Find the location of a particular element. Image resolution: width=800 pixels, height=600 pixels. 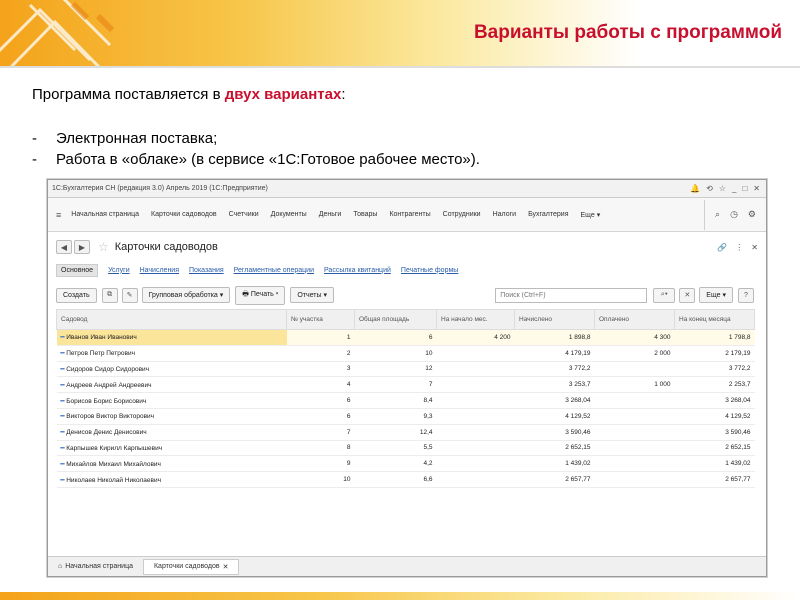

divider is located at coordinates (400, 67).